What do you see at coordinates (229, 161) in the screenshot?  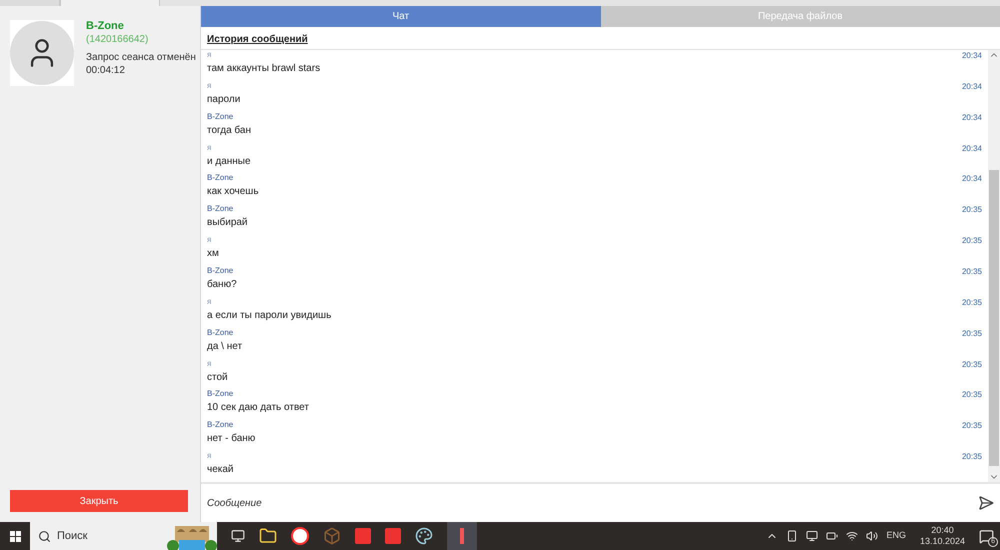 I see `message-text: и данные` at bounding box center [229, 161].